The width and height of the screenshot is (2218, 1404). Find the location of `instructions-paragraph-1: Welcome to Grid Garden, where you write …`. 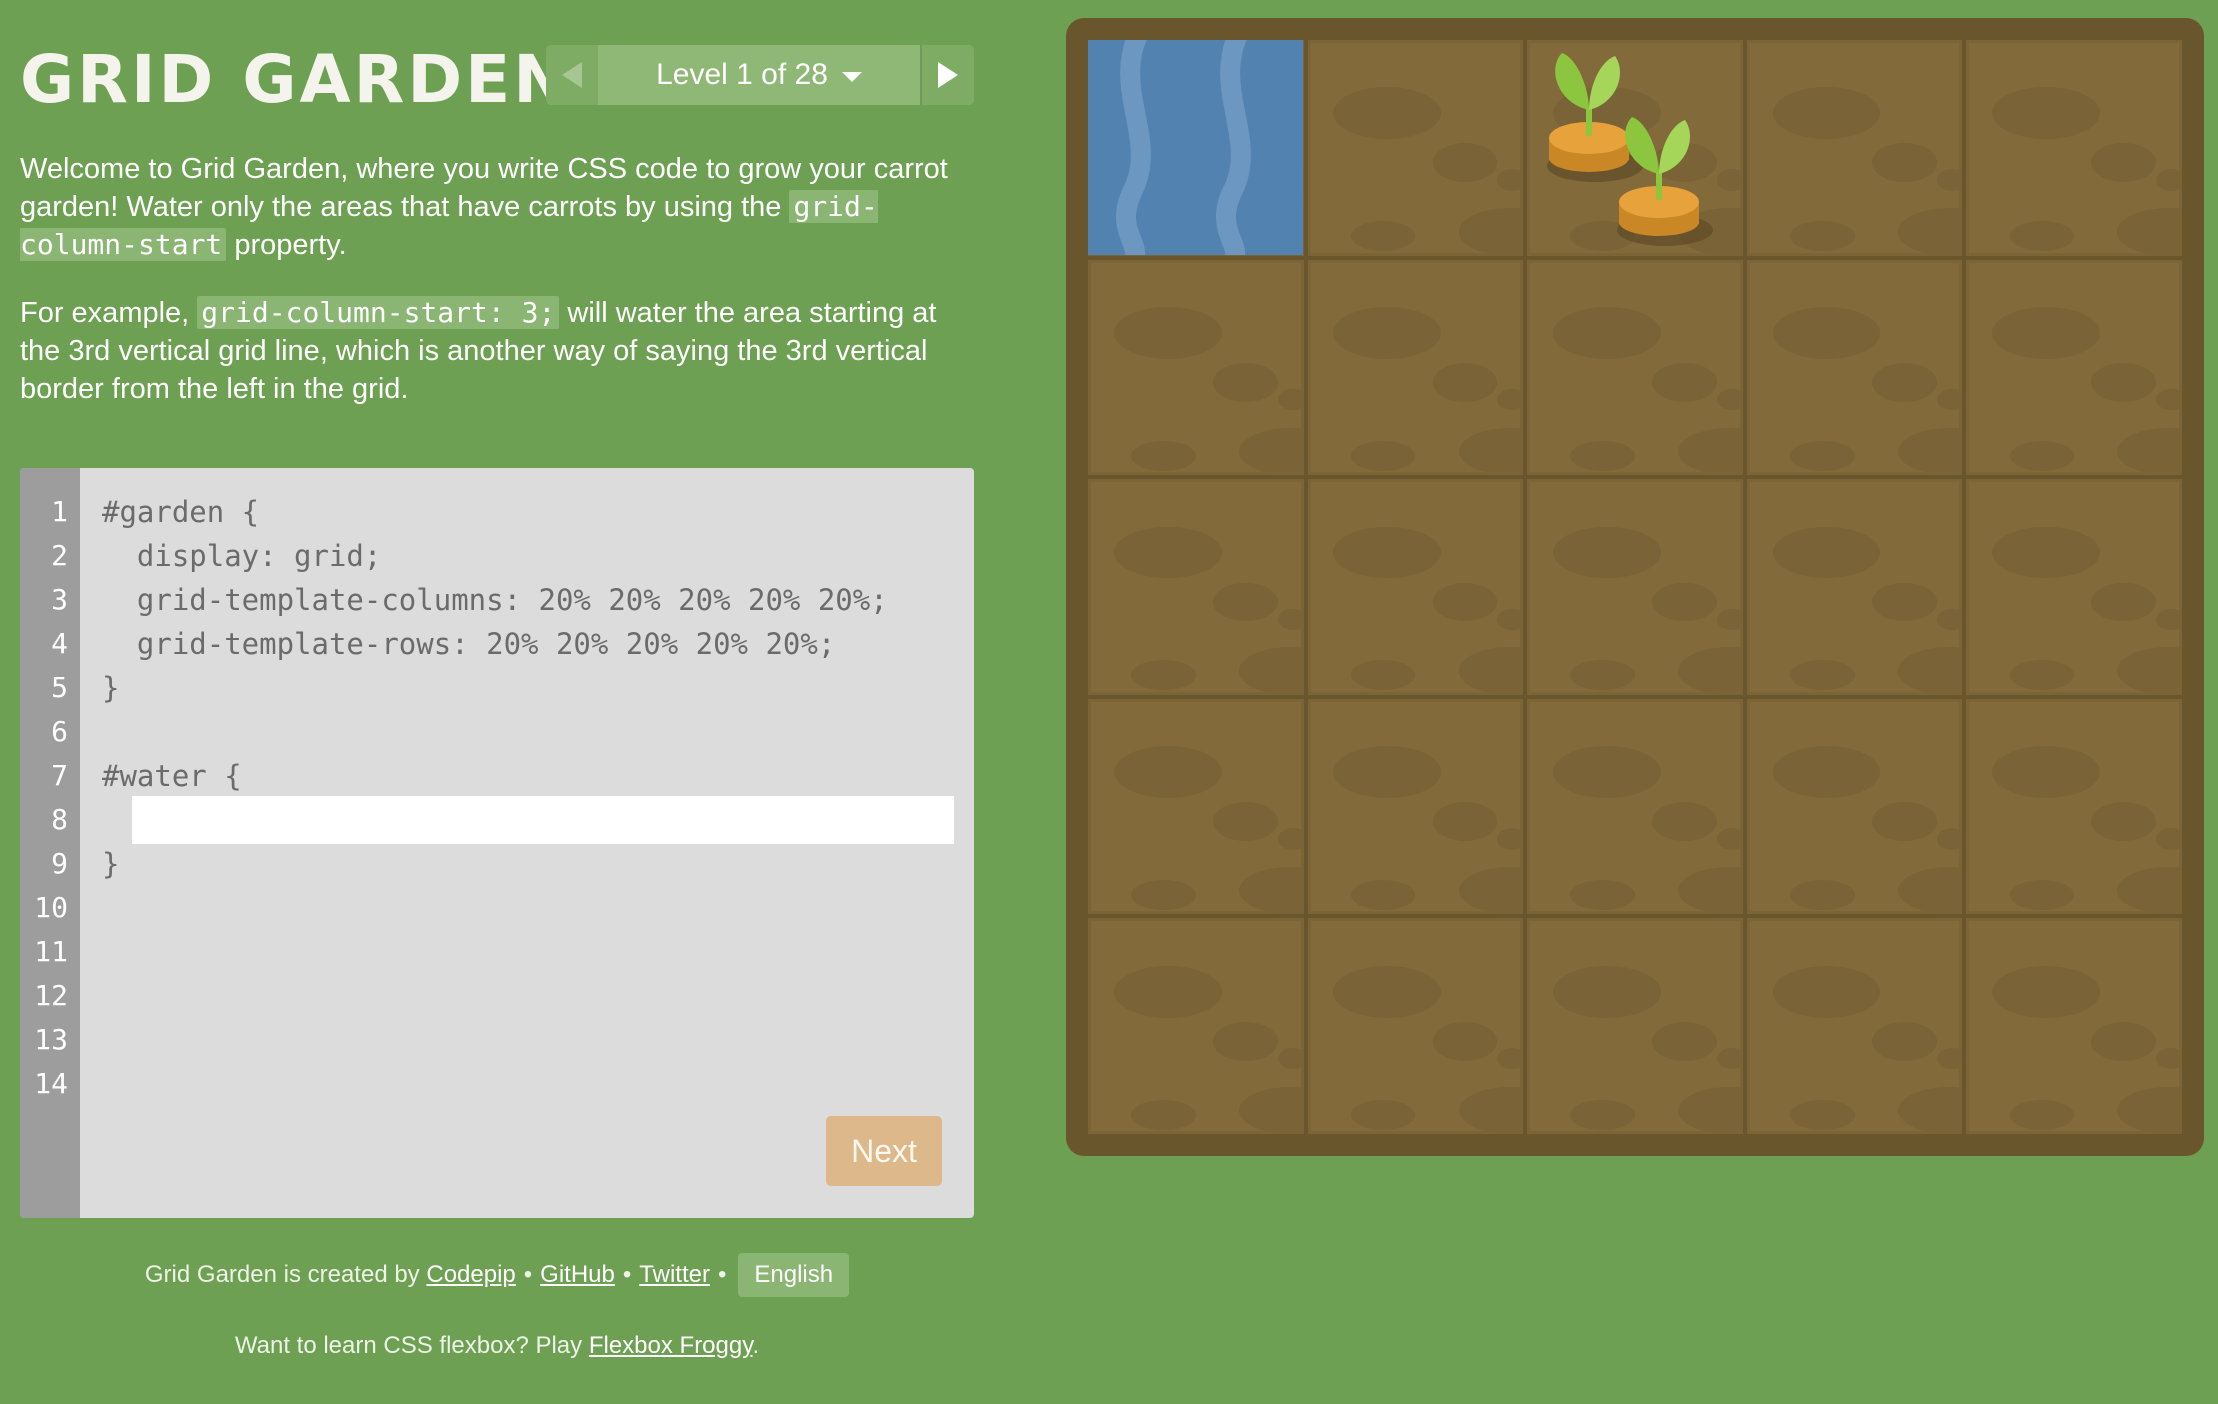

instructions-paragraph-1: Welcome to Grid Garden, where you write … is located at coordinates (497, 207).